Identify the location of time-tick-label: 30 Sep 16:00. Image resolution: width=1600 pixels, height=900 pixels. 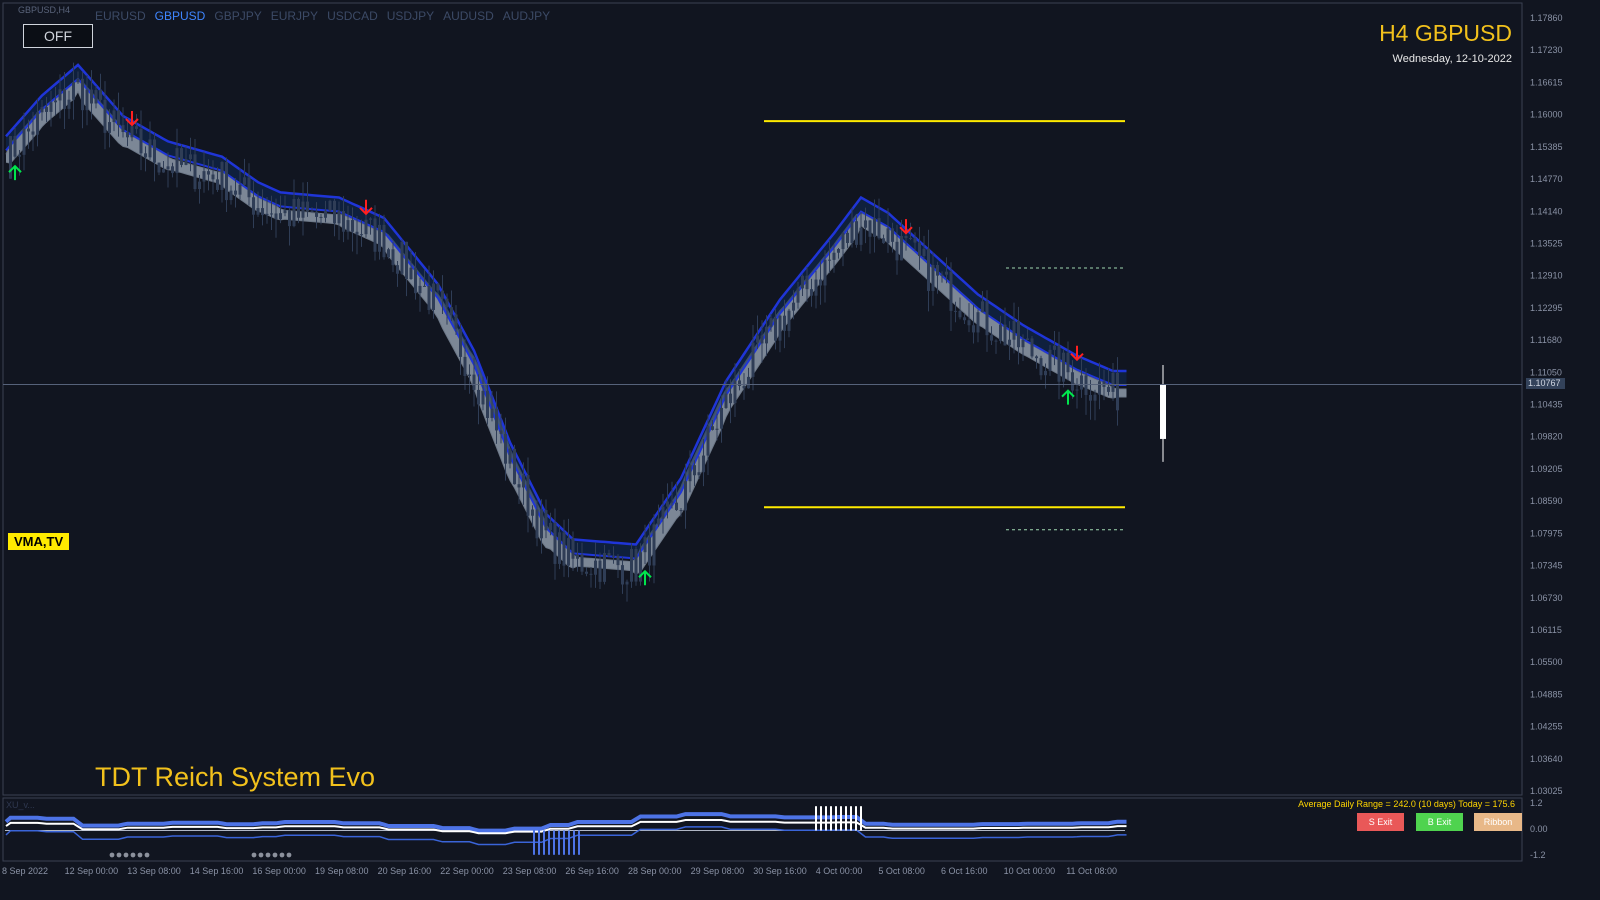
(780, 871).